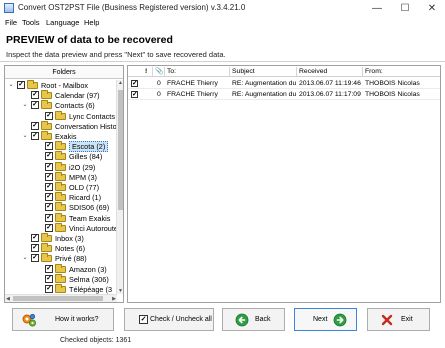 Image resolution: width=445 pixels, height=348 pixels. I want to click on how-it-works-label: How it works?, so click(77, 319).